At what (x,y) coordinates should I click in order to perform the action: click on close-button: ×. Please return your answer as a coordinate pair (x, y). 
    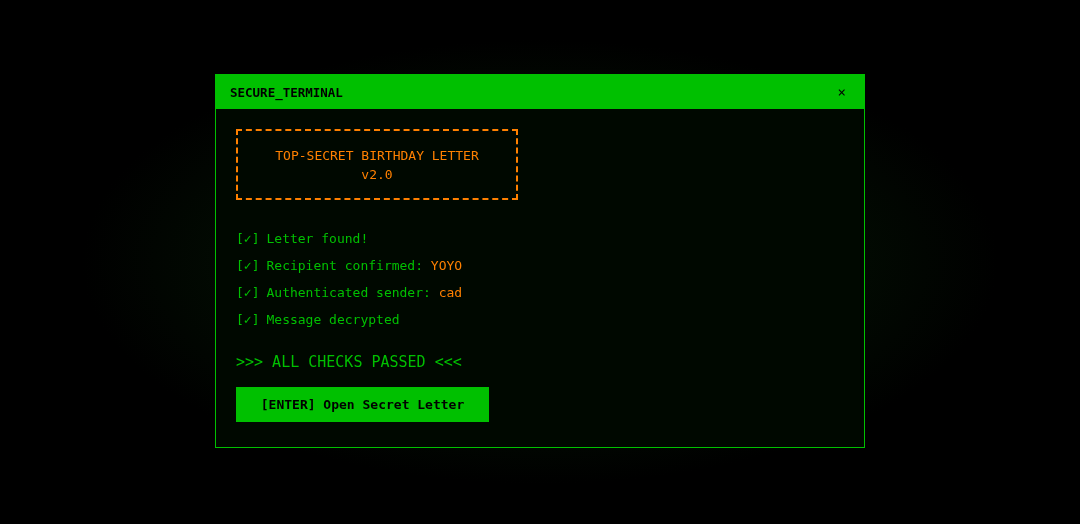
    Looking at the image, I should click on (841, 92).